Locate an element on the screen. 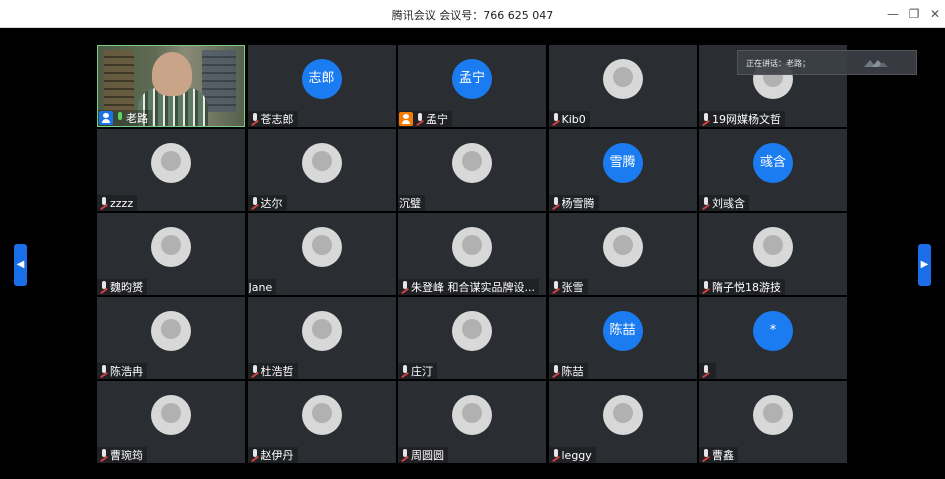 The width and height of the screenshot is (945, 479). host-icon is located at coordinates (106, 118).